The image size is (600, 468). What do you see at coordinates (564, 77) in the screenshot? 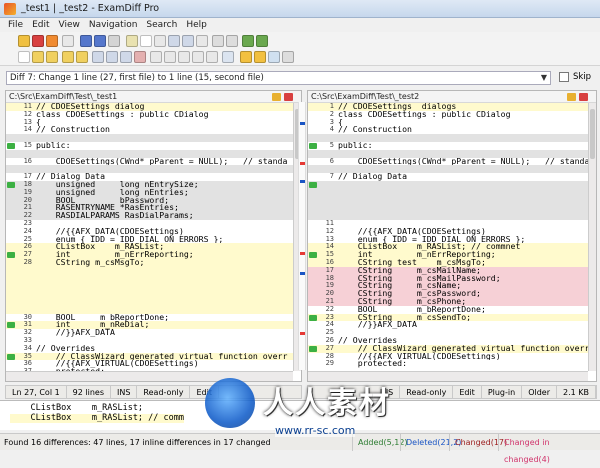
I see `skip-checkbox` at bounding box center [564, 77].